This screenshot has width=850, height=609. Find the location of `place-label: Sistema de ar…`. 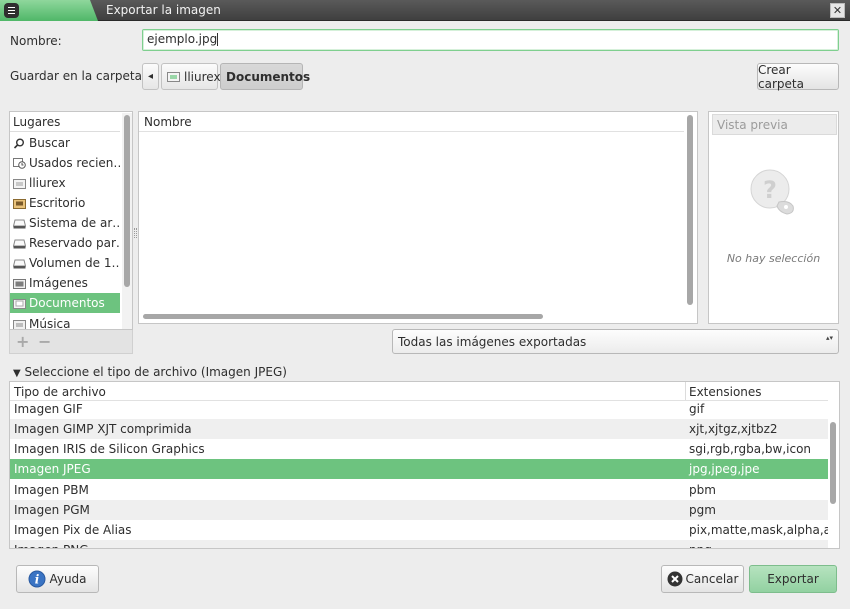

place-label: Sistema de ar… is located at coordinates (74, 223).